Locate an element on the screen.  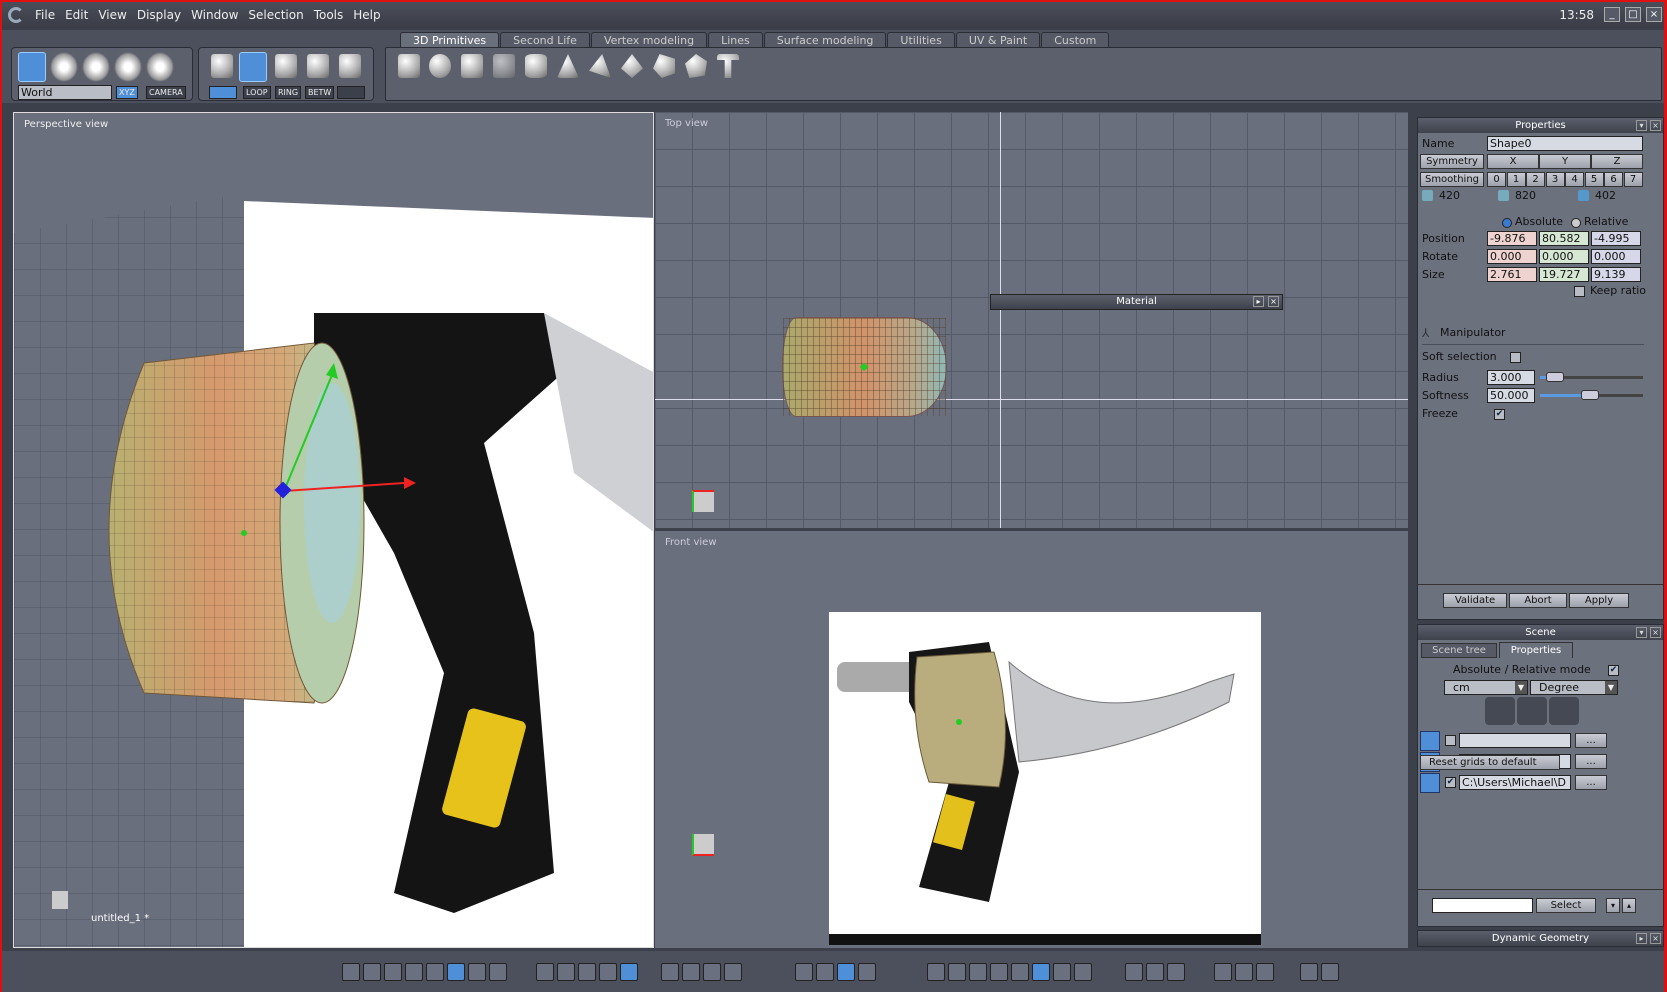
grid-checkbox: ✔ is located at coordinates (1450, 782).